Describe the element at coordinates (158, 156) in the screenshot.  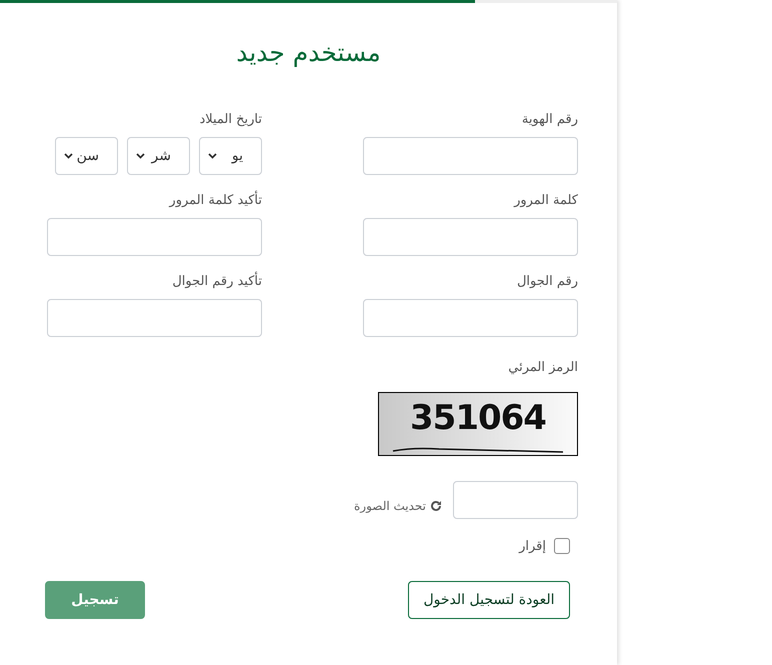
I see `dropdown: شر` at that location.